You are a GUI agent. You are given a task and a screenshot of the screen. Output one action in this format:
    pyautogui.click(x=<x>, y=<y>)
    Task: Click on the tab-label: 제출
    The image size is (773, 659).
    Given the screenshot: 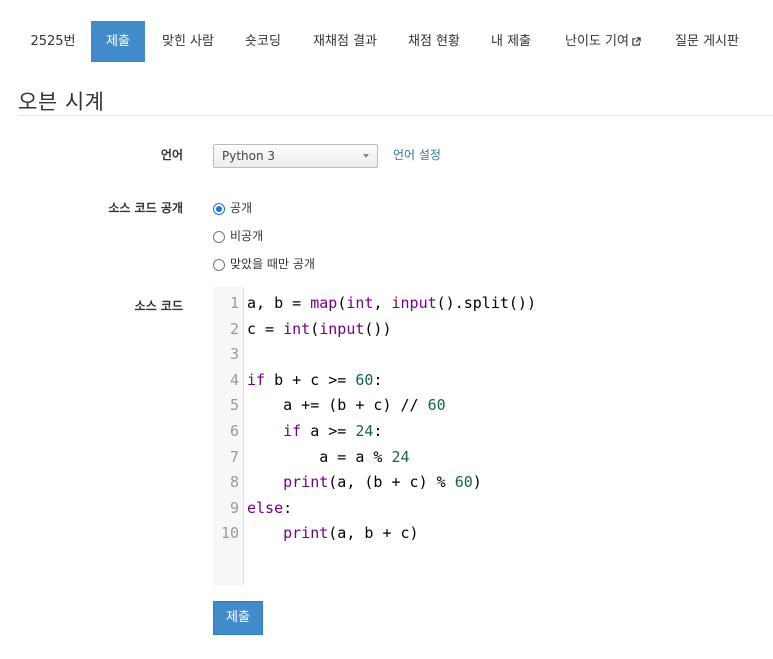 What is the action you would take?
    pyautogui.click(x=118, y=41)
    